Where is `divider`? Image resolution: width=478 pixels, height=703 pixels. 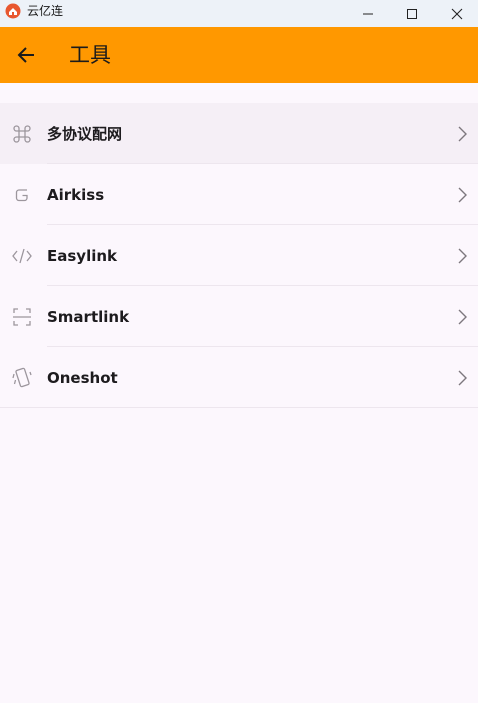
divider is located at coordinates (239, 407).